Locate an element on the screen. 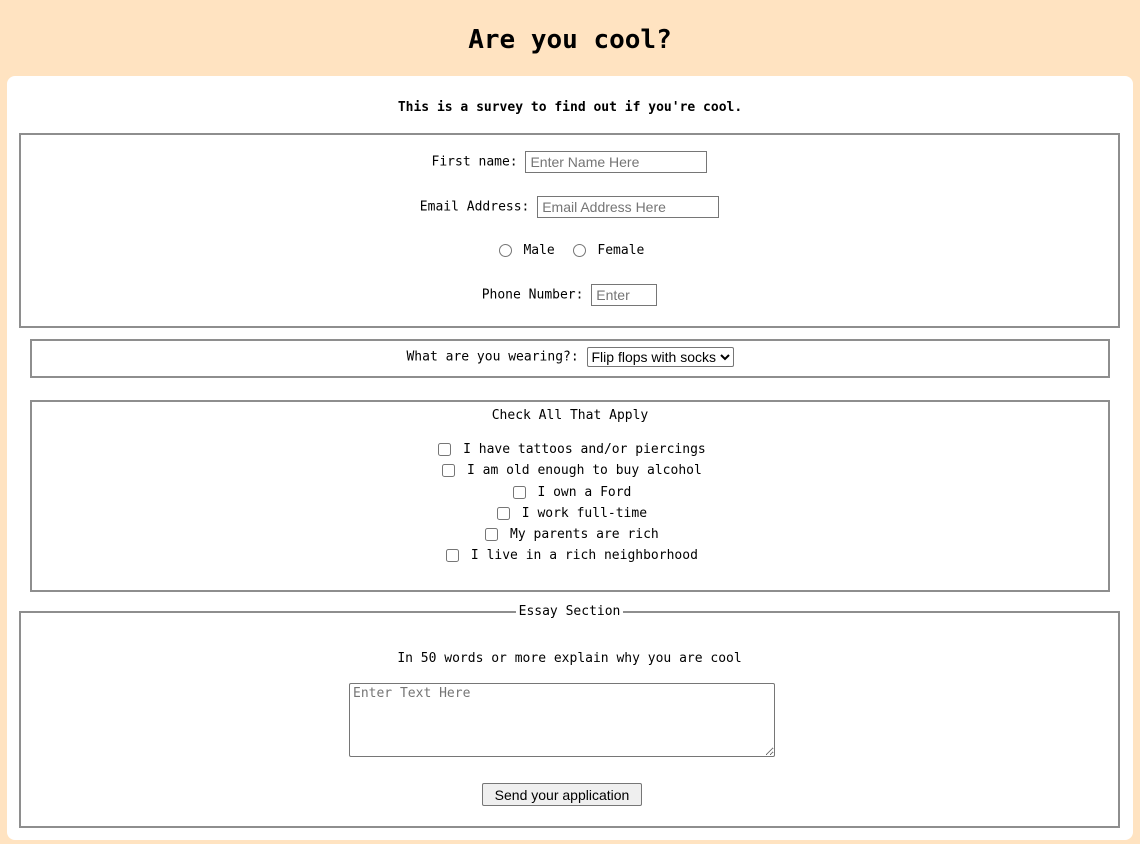 The image size is (1140, 844). page-title: Are you cool? is located at coordinates (570, 40).